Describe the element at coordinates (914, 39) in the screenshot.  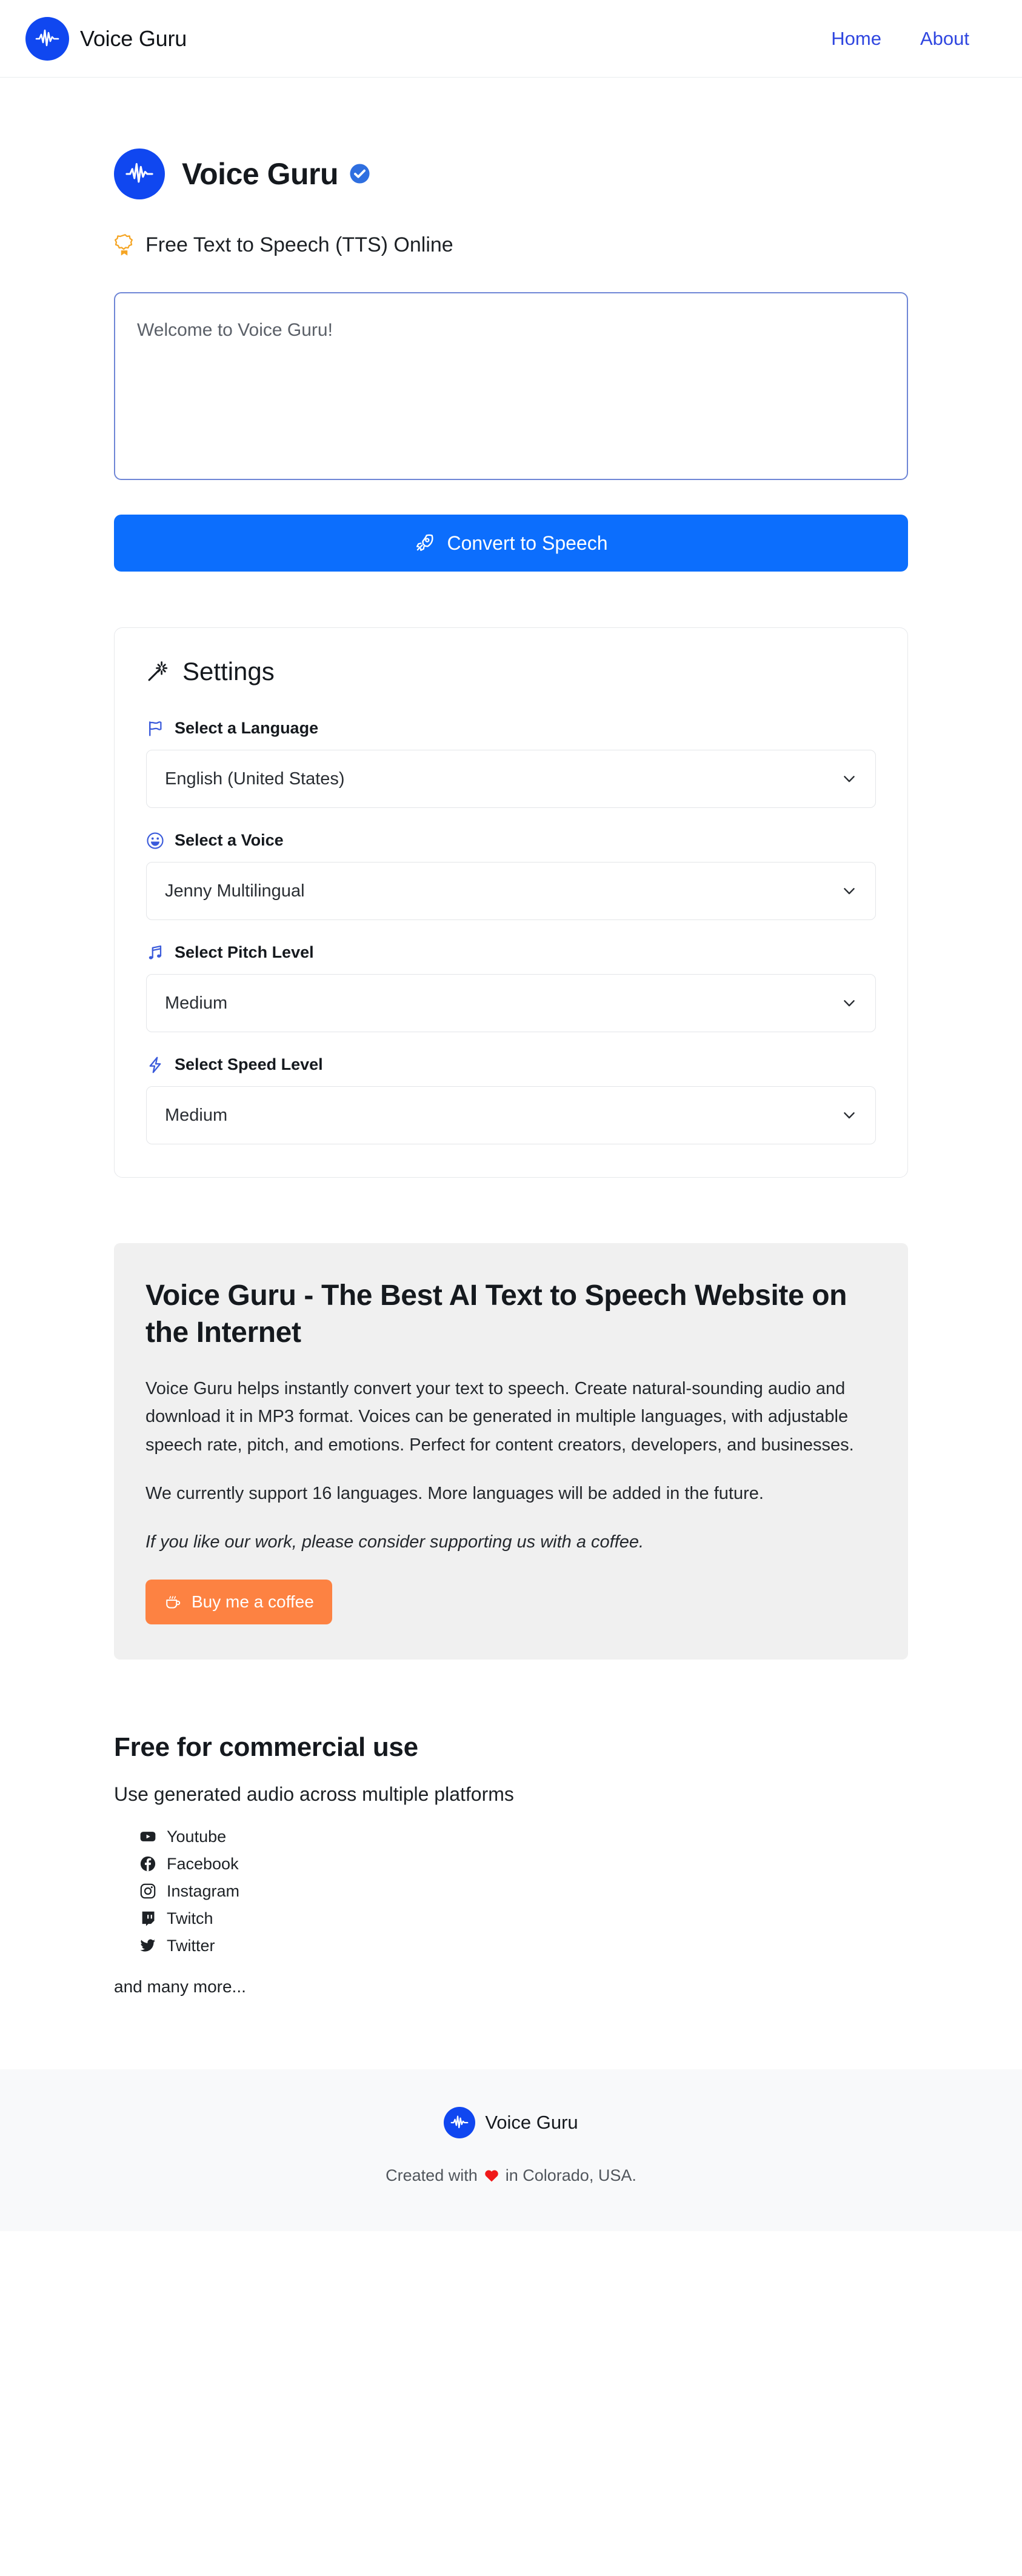
I see `navbar-links: Home About` at that location.